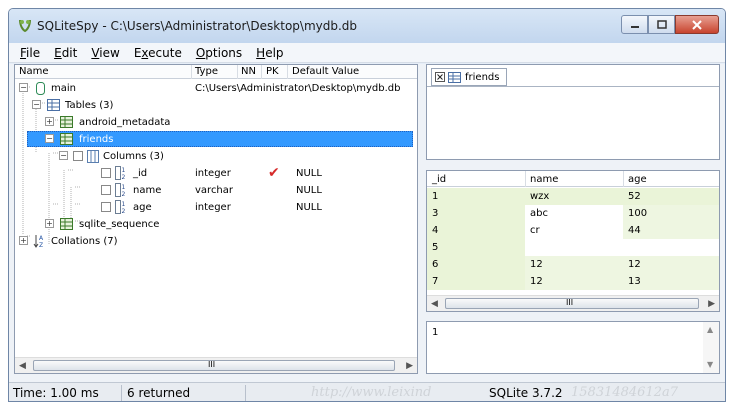  Describe the element at coordinates (216, 122) in the screenshot. I see `tree-item-android-metadata: + android_metadata` at that location.